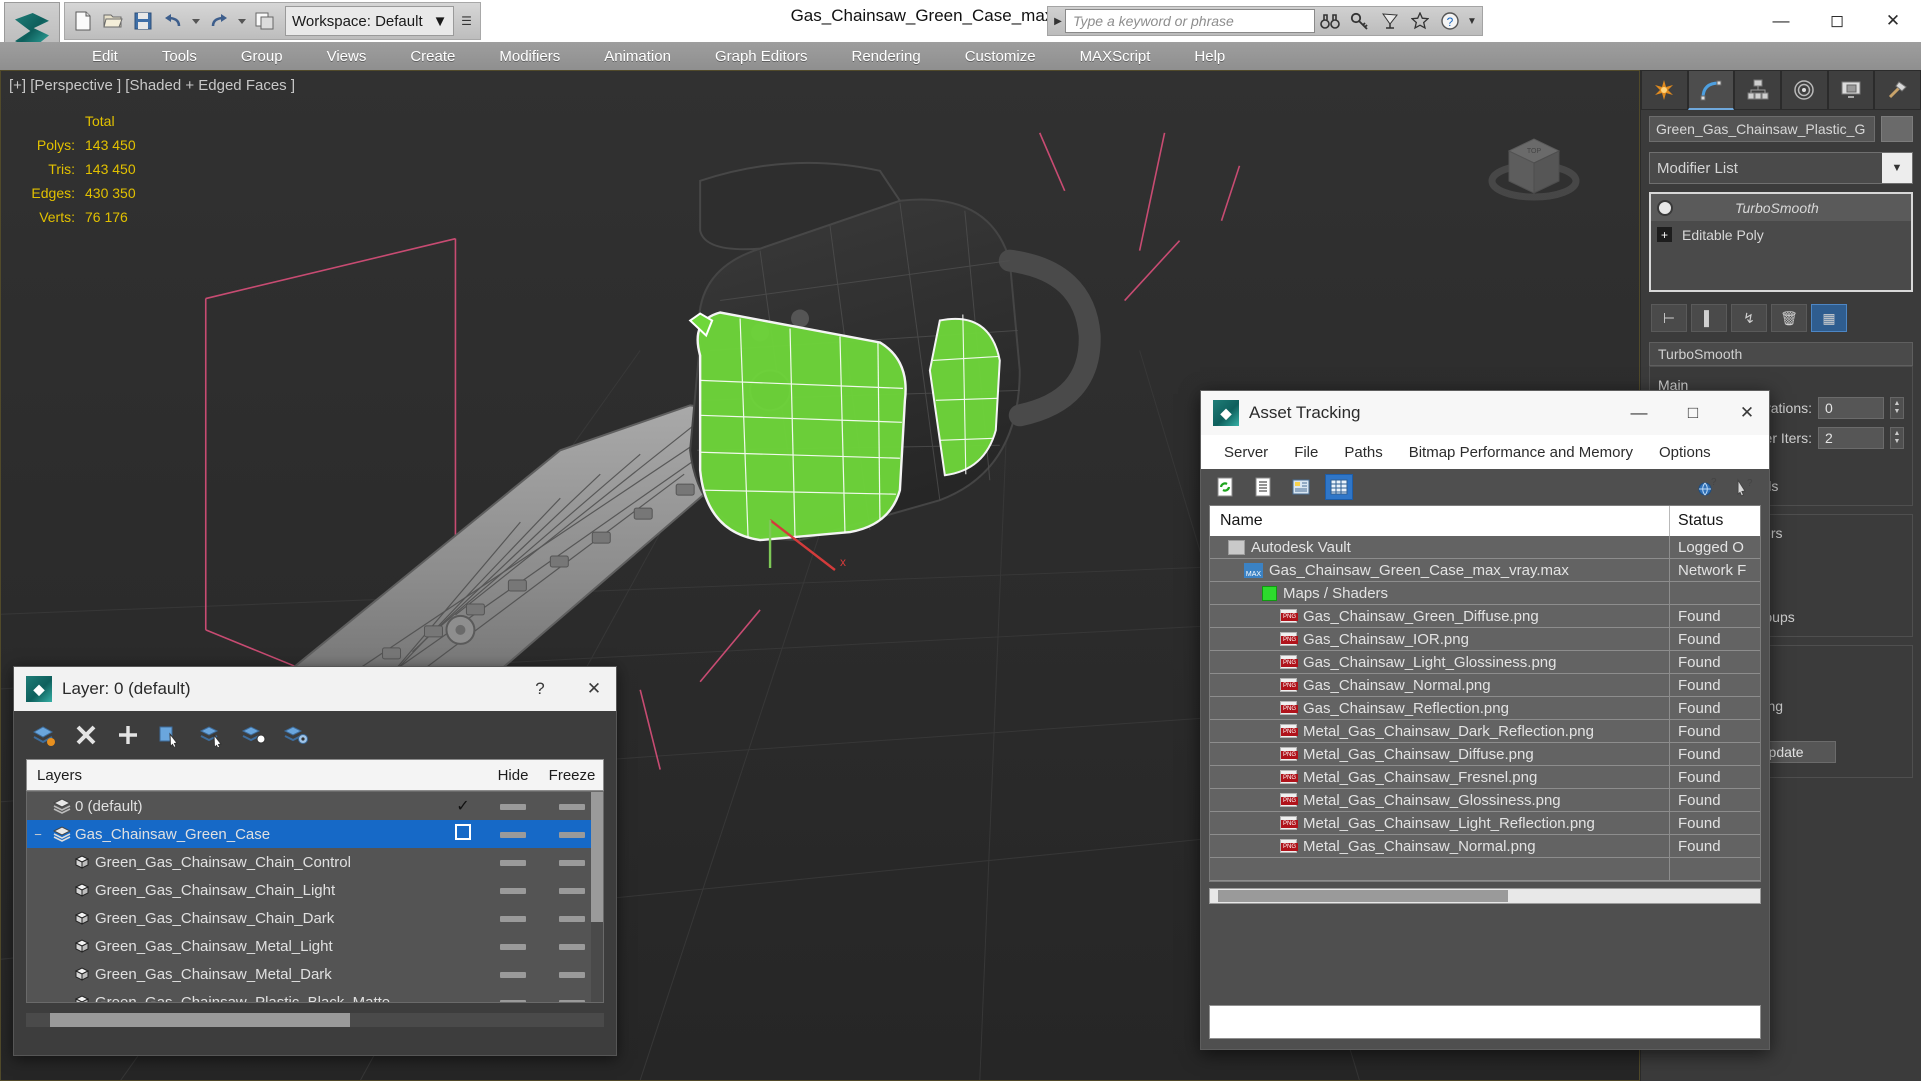 The width and height of the screenshot is (1921, 1081). I want to click on layer-row-2: Green_Gas_Chainsaw_Chain_Control, so click(315, 862).